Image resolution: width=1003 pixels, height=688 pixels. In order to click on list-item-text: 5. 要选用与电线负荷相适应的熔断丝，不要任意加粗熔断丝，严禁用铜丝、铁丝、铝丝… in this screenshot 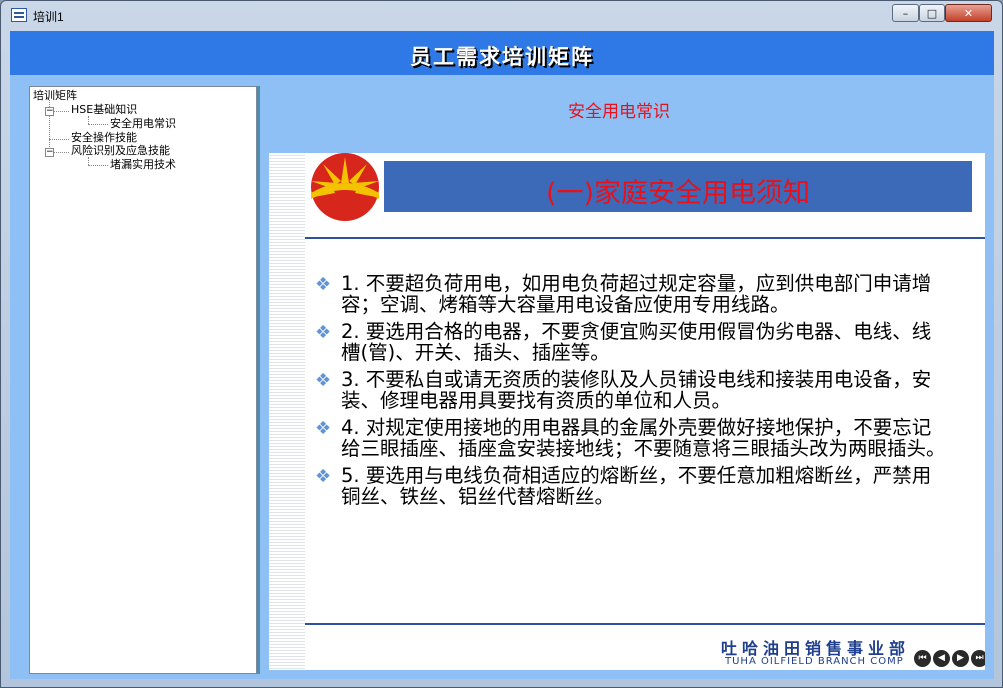, I will do `click(636, 486)`.